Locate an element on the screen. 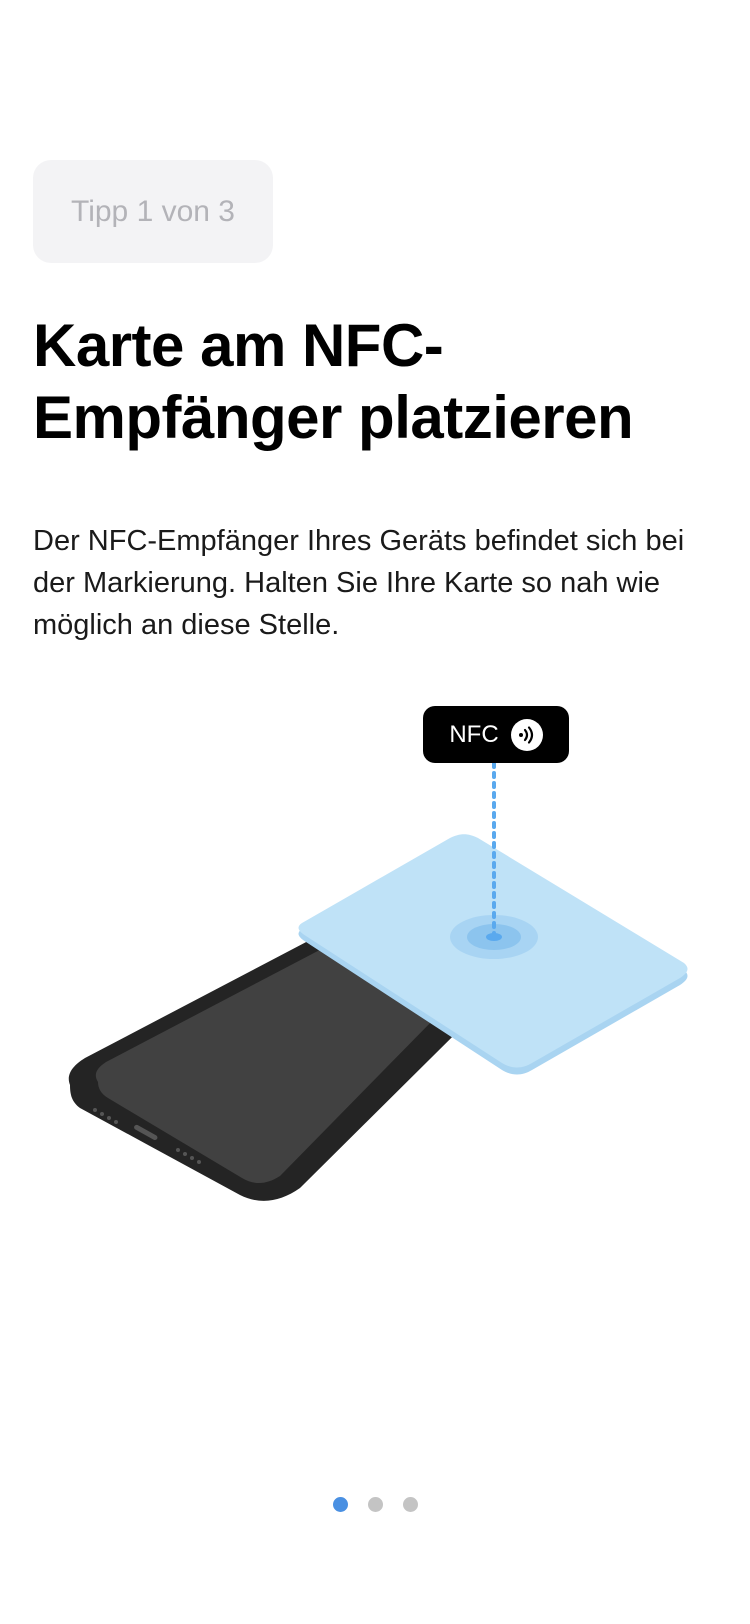  page-indicator is located at coordinates (375, 1509).